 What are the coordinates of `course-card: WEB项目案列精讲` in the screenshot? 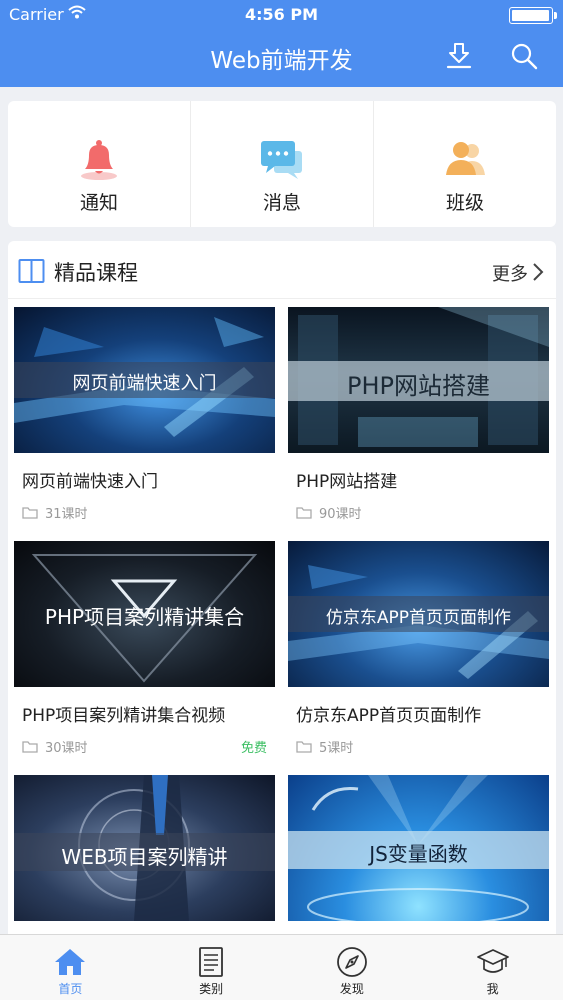 It's located at (144, 855).